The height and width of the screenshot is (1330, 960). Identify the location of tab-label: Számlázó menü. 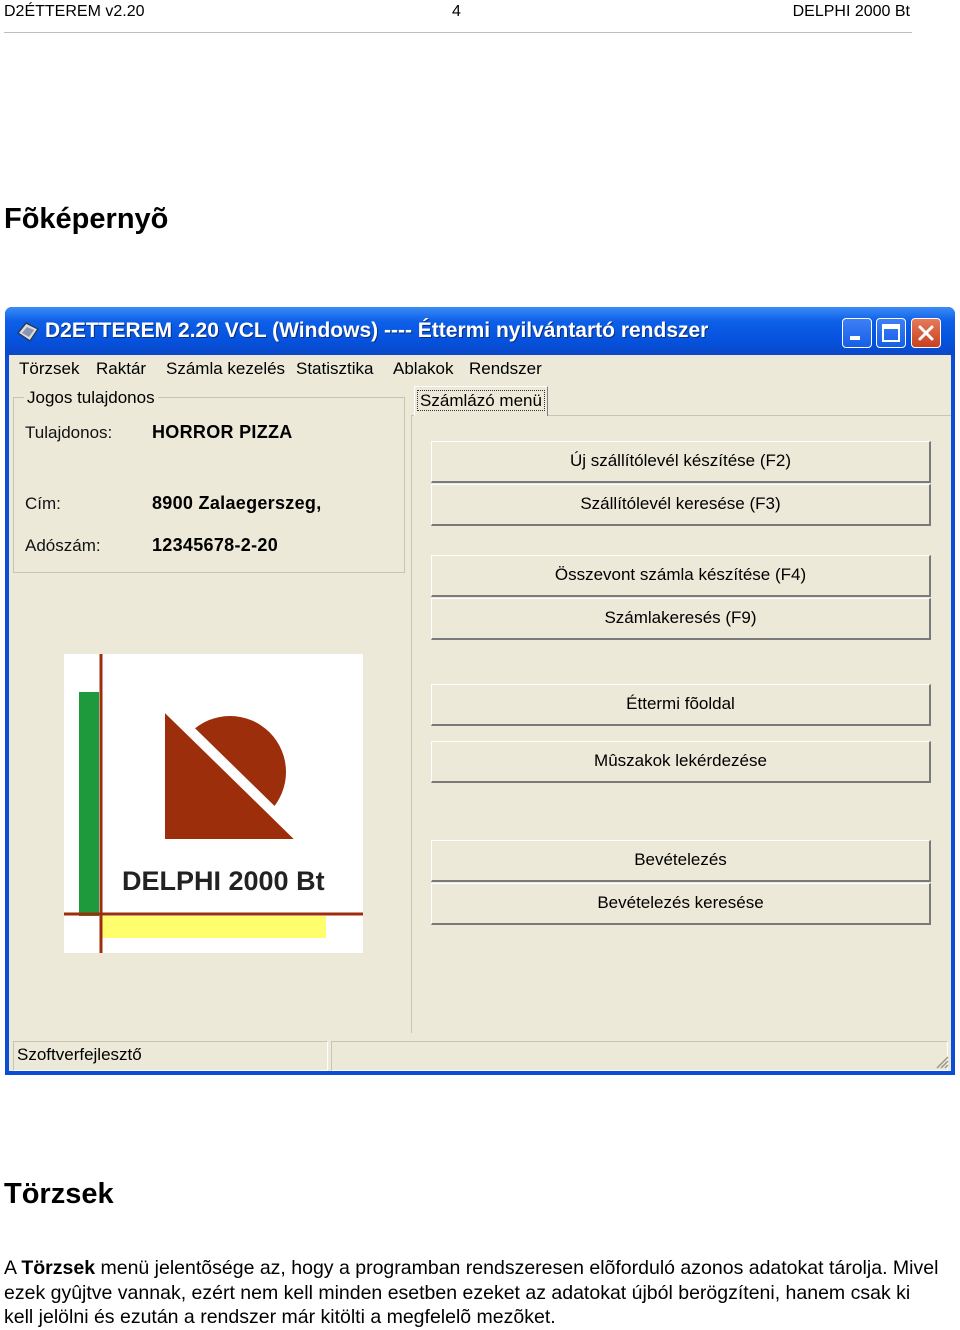
(481, 400).